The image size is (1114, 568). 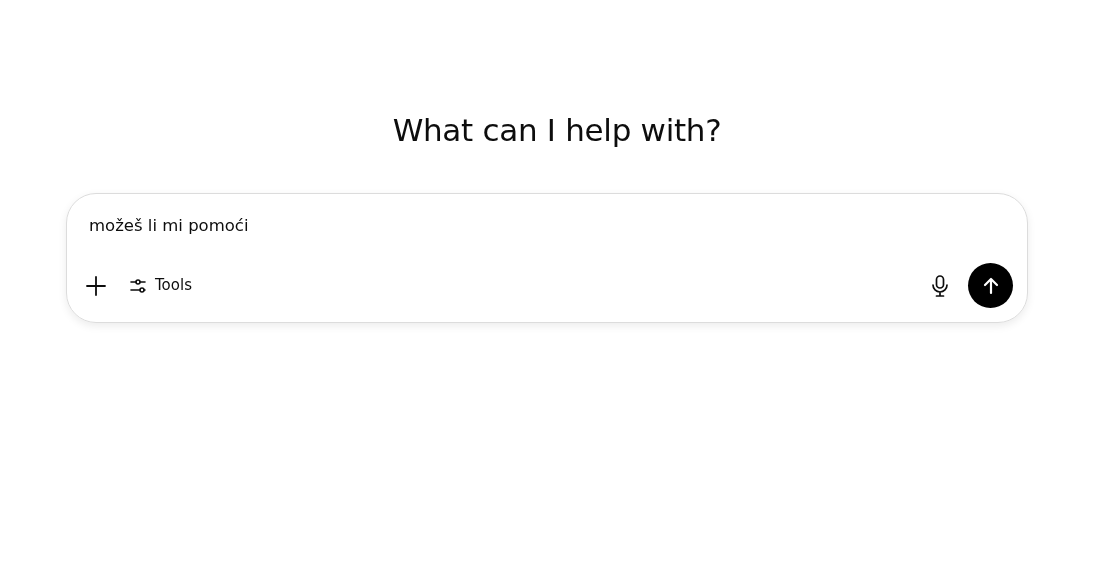 I want to click on message-input: možeš li mi pomoći, so click(x=551, y=226).